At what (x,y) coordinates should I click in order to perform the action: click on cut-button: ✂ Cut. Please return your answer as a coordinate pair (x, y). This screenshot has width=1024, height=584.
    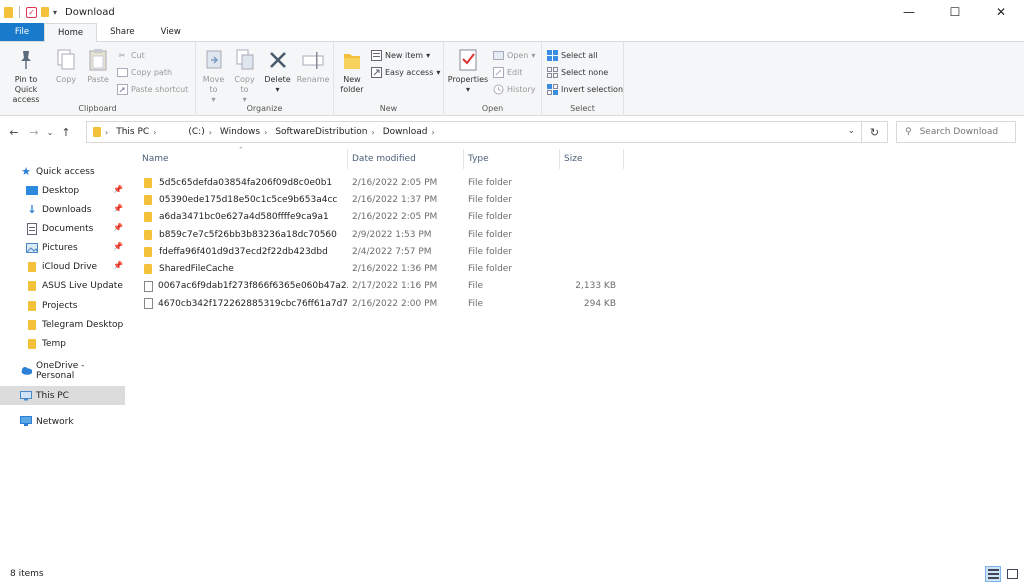
    Looking at the image, I should click on (152, 55).